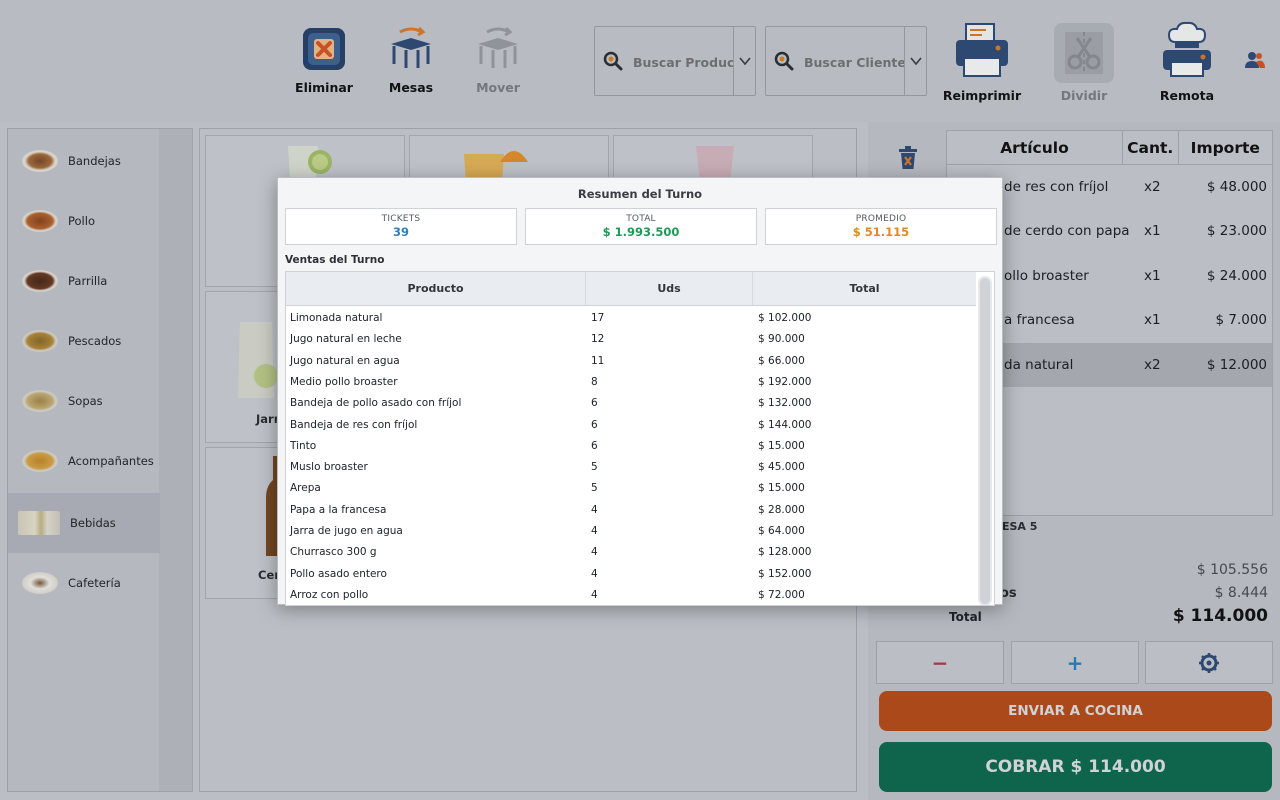  I want to click on sales-row: Arroz con pollo 4 $ 72.000, so click(631, 595).